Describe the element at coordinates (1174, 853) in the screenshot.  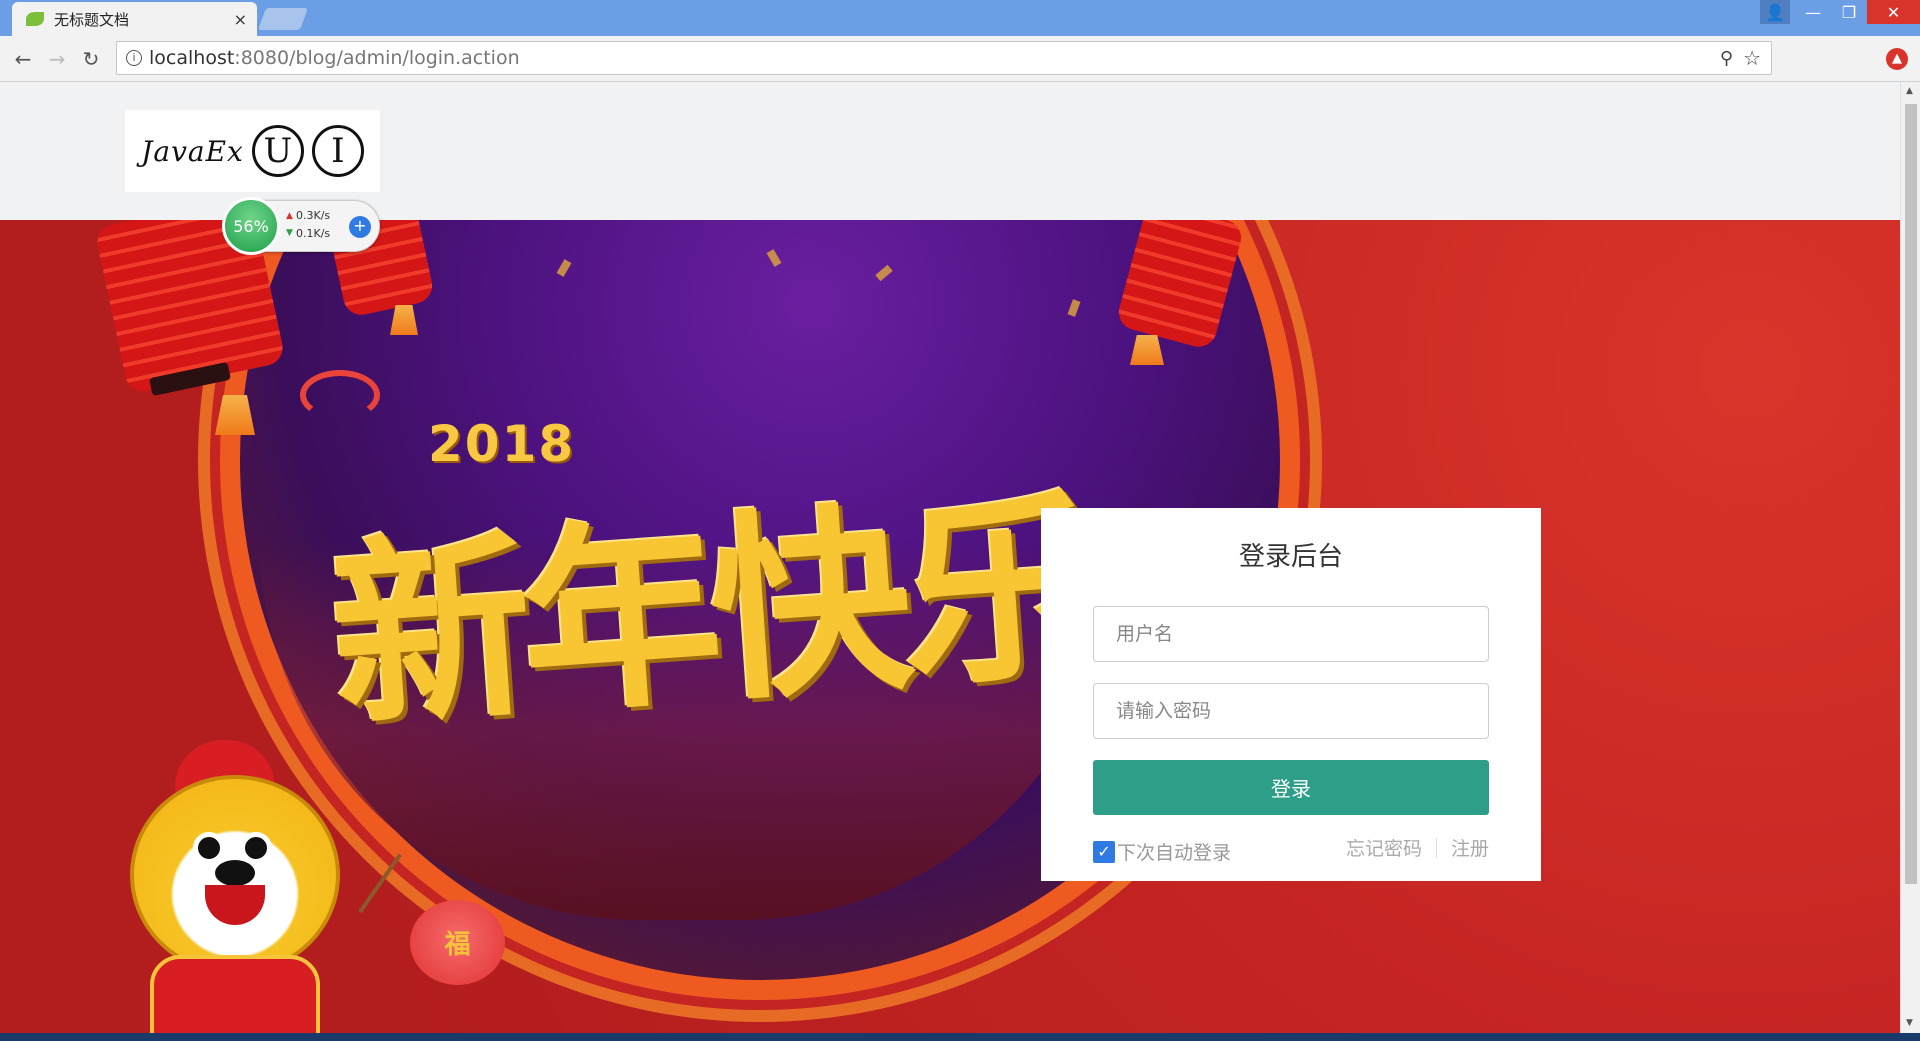
I see `remember-label: 下次自动登录` at that location.